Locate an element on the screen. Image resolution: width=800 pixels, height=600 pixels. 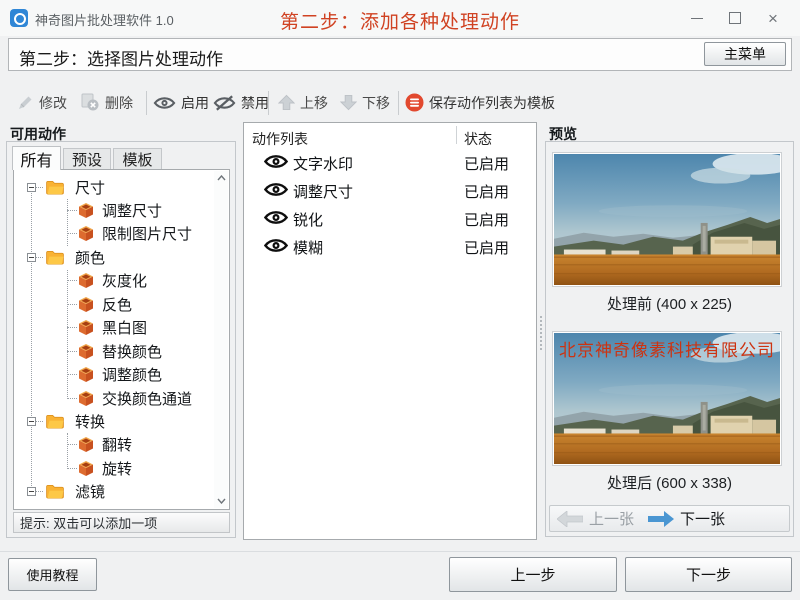
tree-label: 限制图片尺寸 is located at coordinates (147, 234).